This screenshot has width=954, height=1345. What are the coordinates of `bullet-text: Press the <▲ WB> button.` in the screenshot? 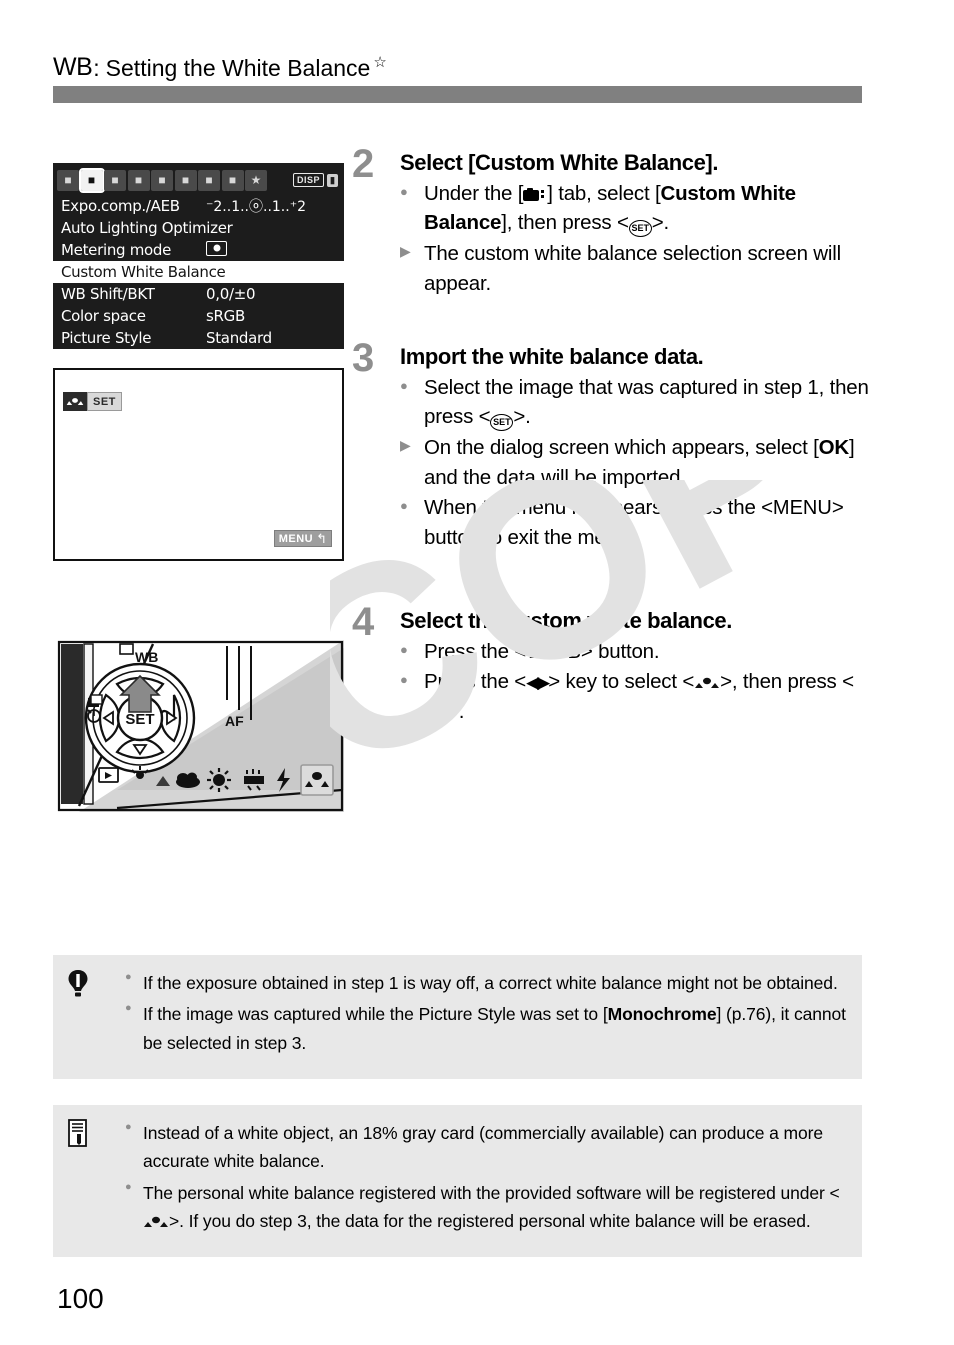 It's located at (542, 651).